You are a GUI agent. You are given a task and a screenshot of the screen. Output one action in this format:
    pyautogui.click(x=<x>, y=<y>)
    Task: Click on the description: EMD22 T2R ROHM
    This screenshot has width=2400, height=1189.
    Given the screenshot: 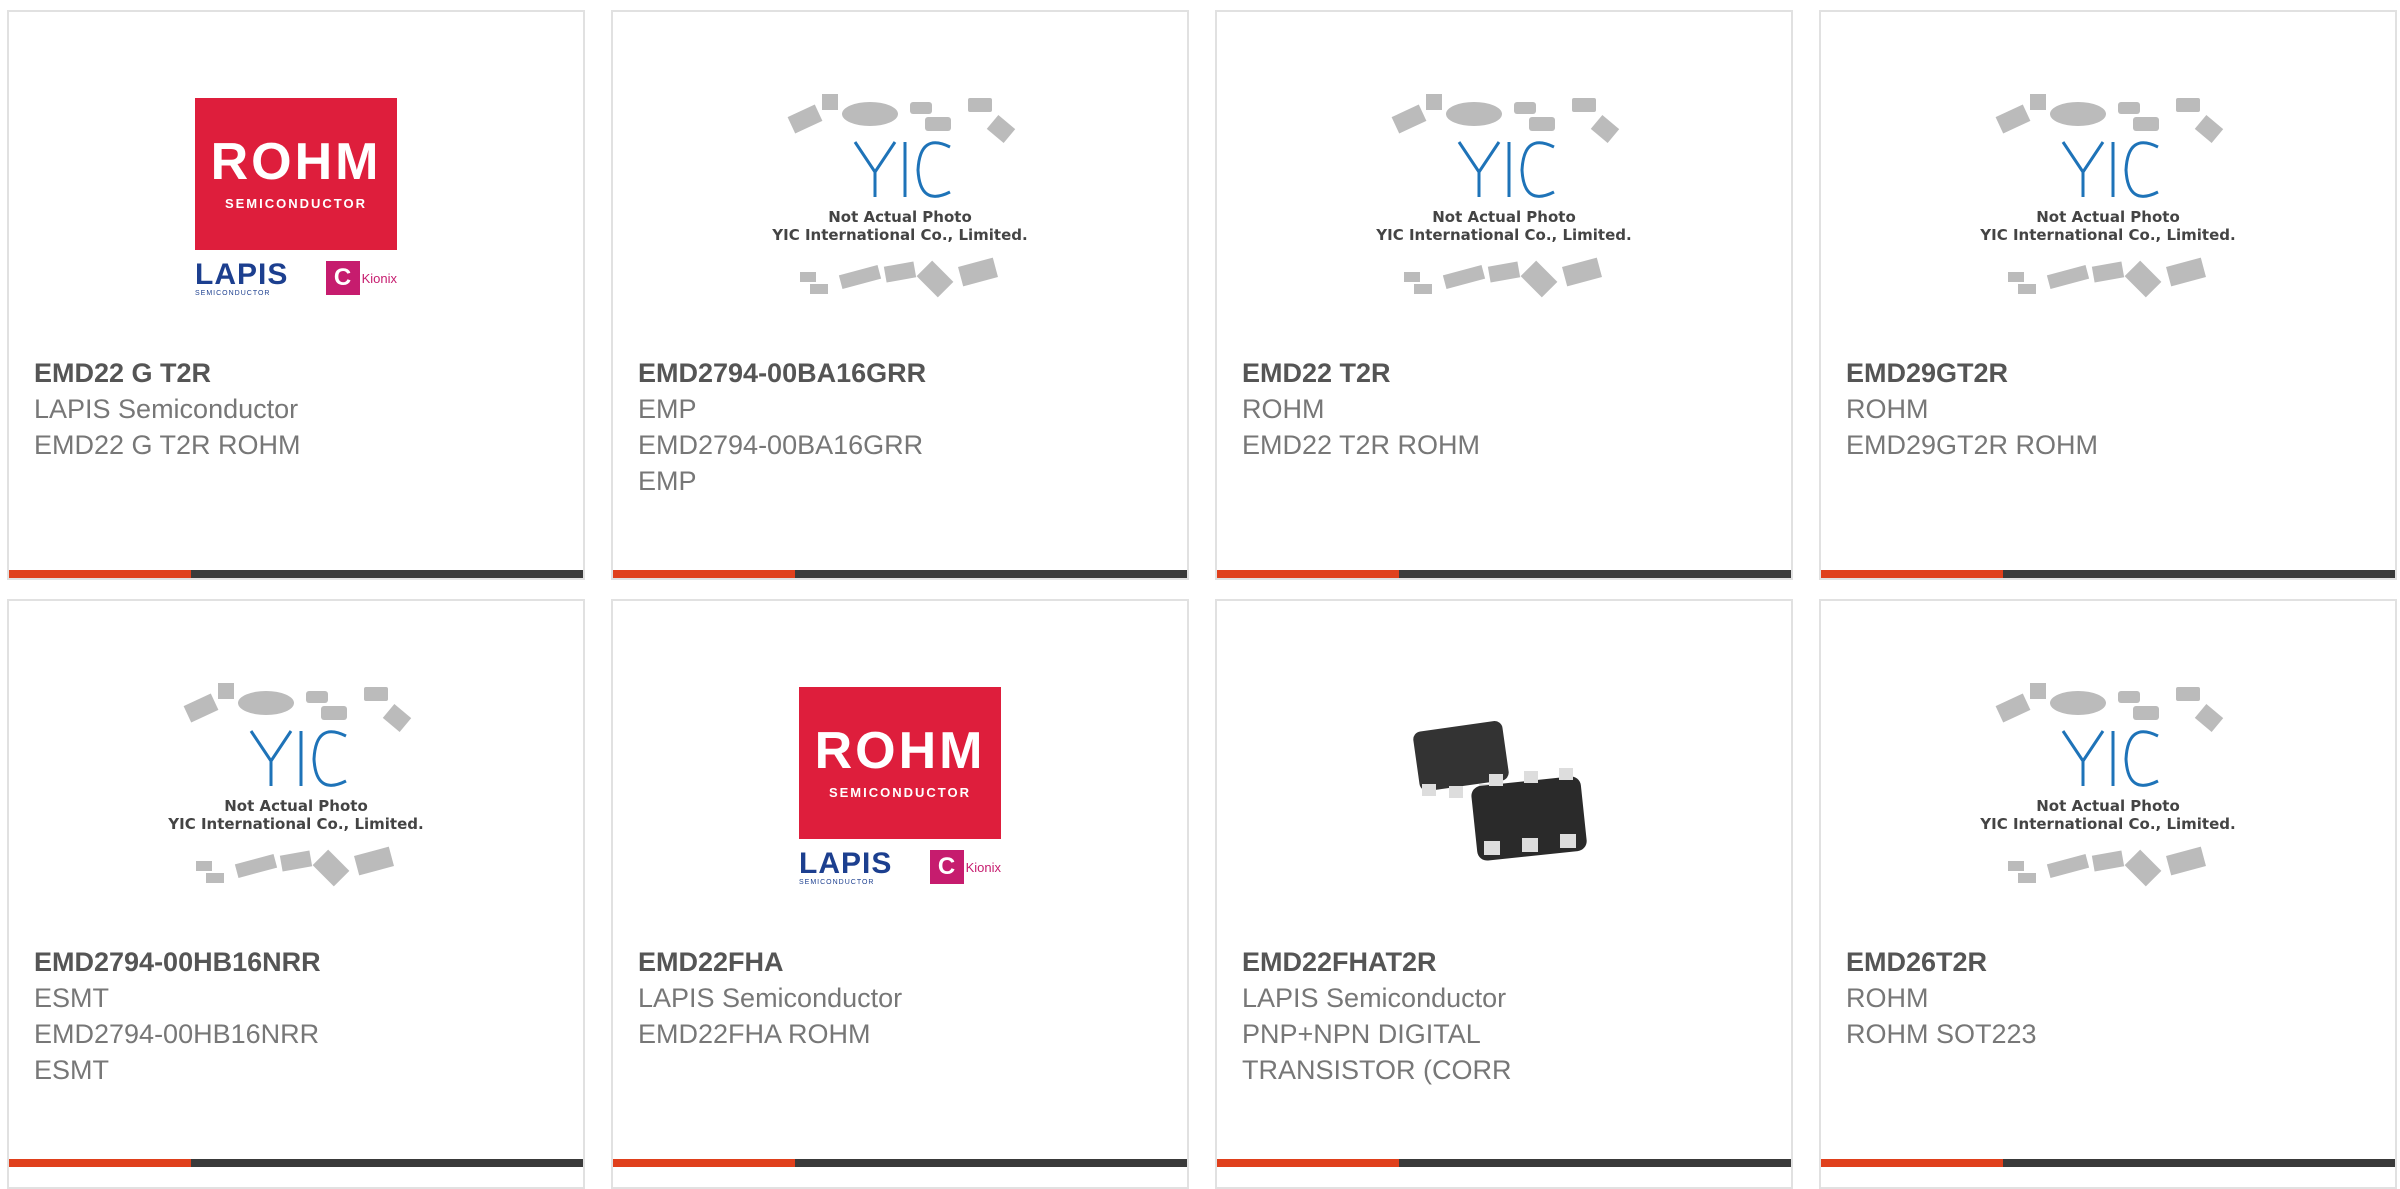 What is the action you would take?
    pyautogui.click(x=1361, y=445)
    